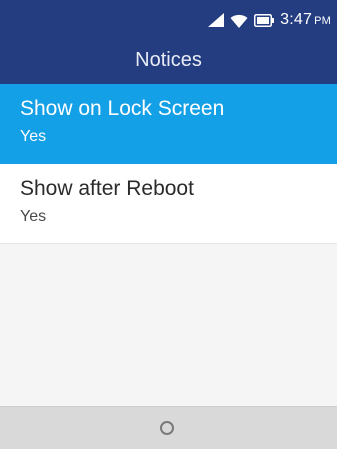 The height and width of the screenshot is (449, 337). I want to click on status-icons: 3:47 PM, so click(269, 20).